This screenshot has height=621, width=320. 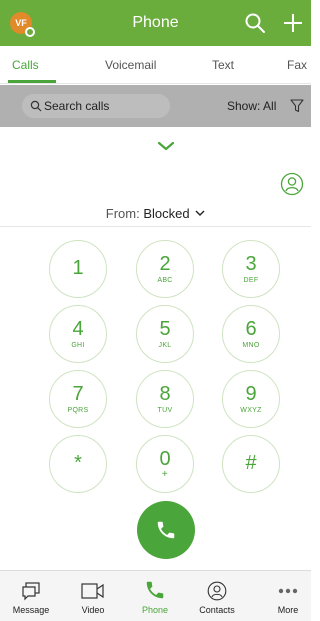 I want to click on tab-voicemail: Voicemail, so click(x=130, y=65).